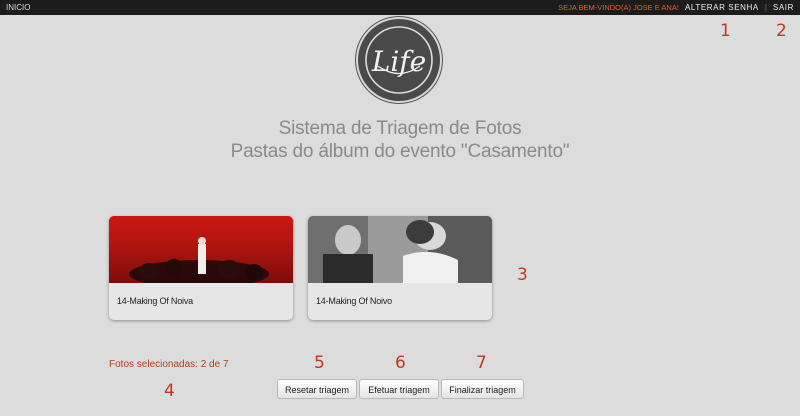 This screenshot has width=800, height=416. What do you see at coordinates (618, 7) in the screenshot?
I see `welcome-text: SEJA BEM-VINDO(A) JOSE E ANA!` at bounding box center [618, 7].